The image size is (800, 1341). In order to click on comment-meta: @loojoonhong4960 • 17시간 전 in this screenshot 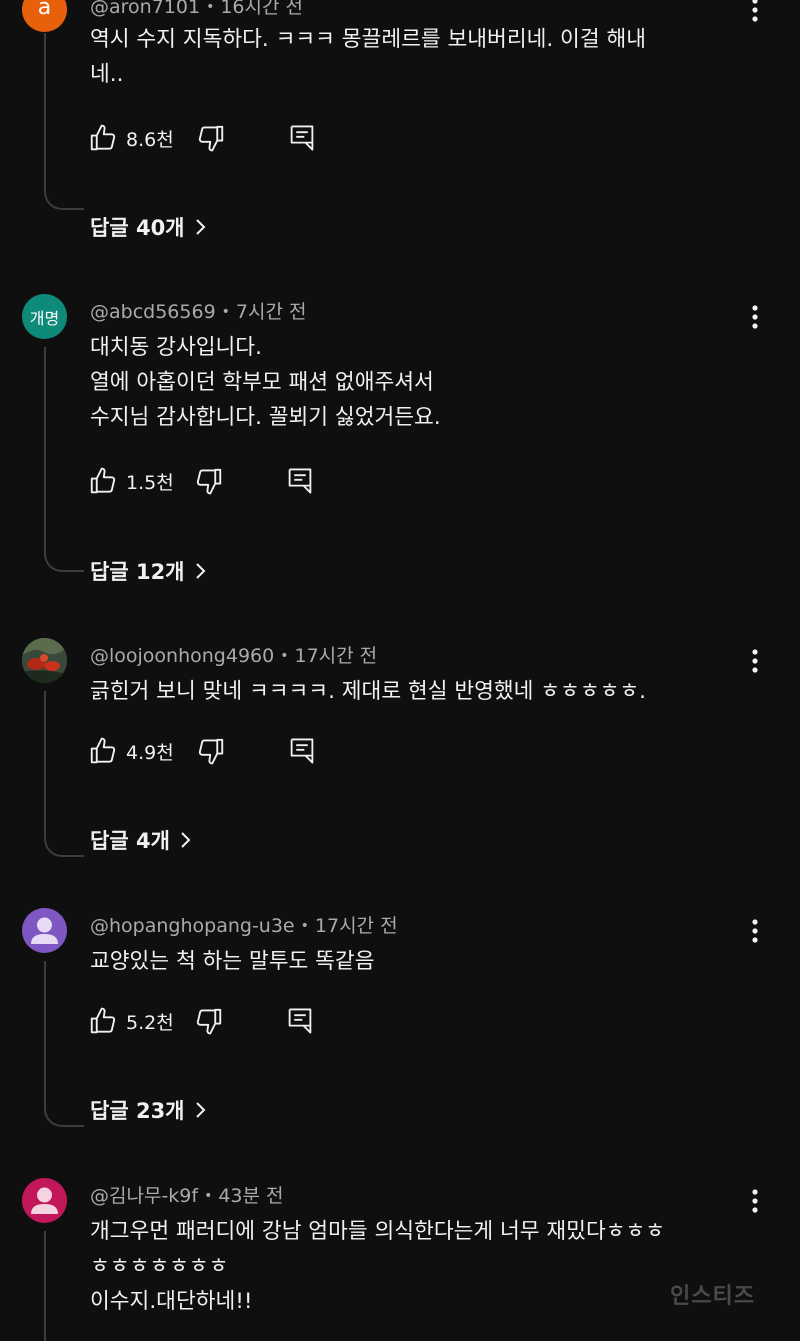, I will do `click(233, 654)`.